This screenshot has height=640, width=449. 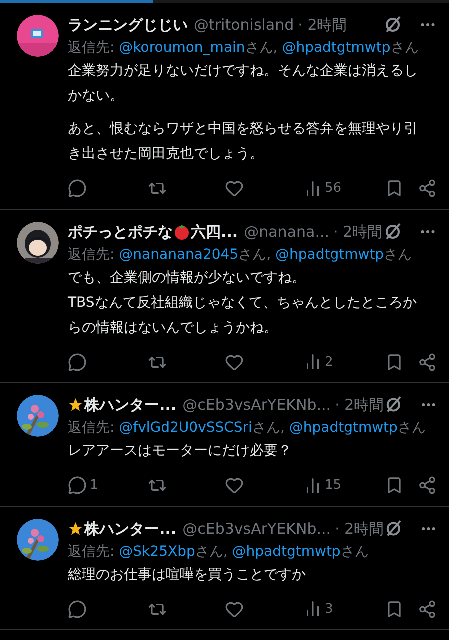 I want to click on post-text: でも、企業側の情報が少ないですね。 TBSなんて反社組織じゃなくて、ちゃんとしたところからの情報はないんでしょうかね。, so click(x=243, y=303).